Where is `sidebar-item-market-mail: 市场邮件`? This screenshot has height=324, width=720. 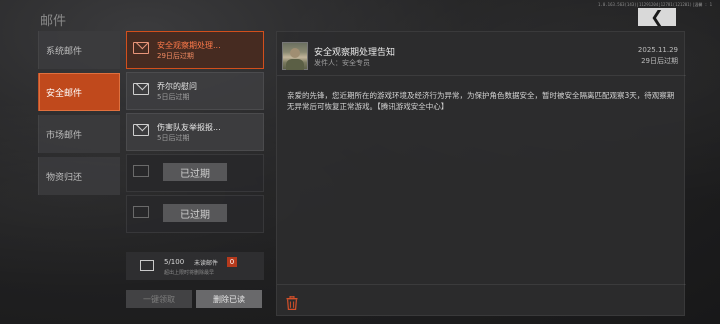
sidebar-item-market-mail: 市场邮件 is located at coordinates (79, 134).